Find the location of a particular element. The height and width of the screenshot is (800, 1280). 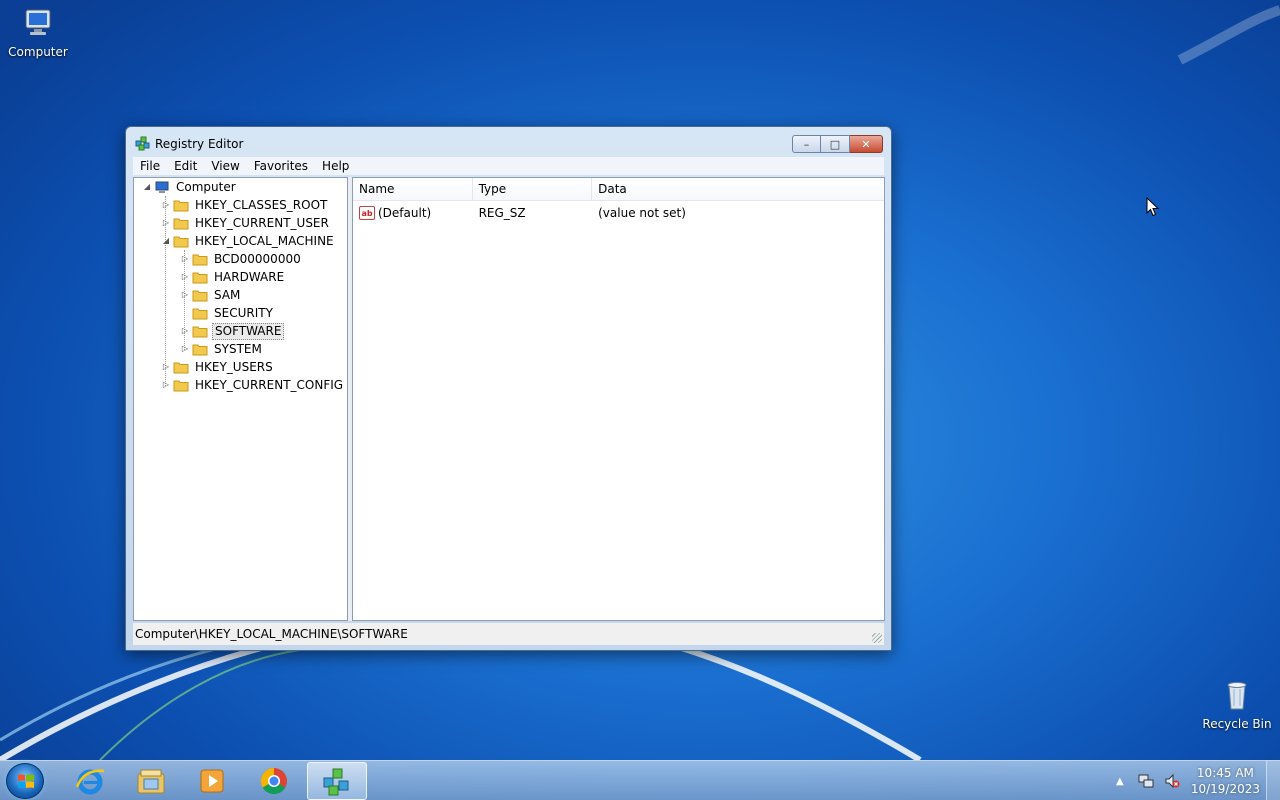

tree-label: BCD00000000 is located at coordinates (257, 259).